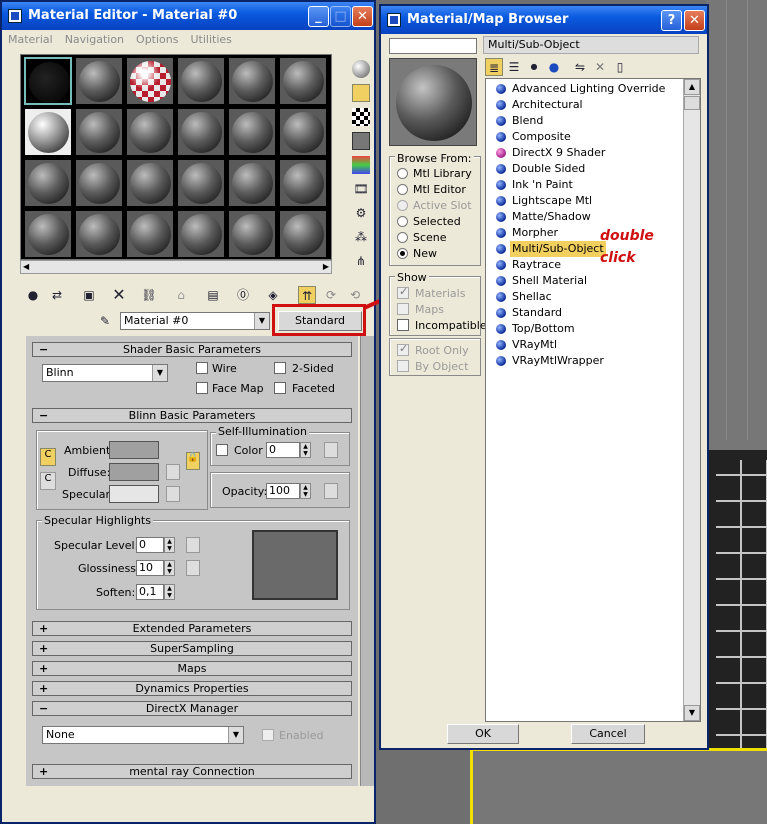 This screenshot has height=824, width=767. What do you see at coordinates (273, 295) in the screenshot?
I see `show-end-result-icon: ◈` at bounding box center [273, 295].